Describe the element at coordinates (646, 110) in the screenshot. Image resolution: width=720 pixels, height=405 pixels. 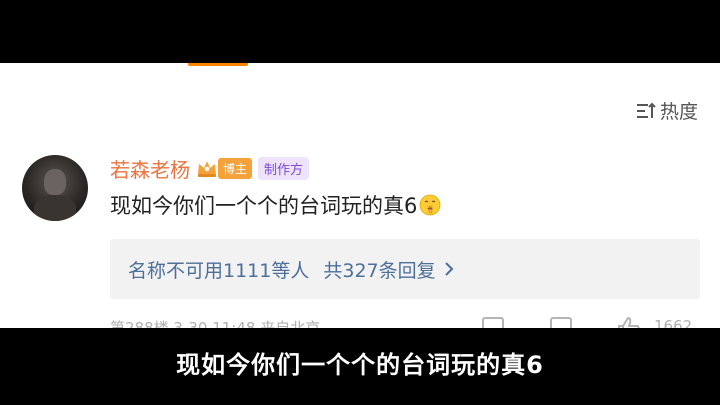
I see `sort-icon` at that location.